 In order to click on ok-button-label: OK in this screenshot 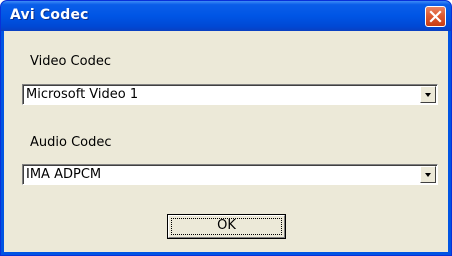, I will do `click(226, 225)`.